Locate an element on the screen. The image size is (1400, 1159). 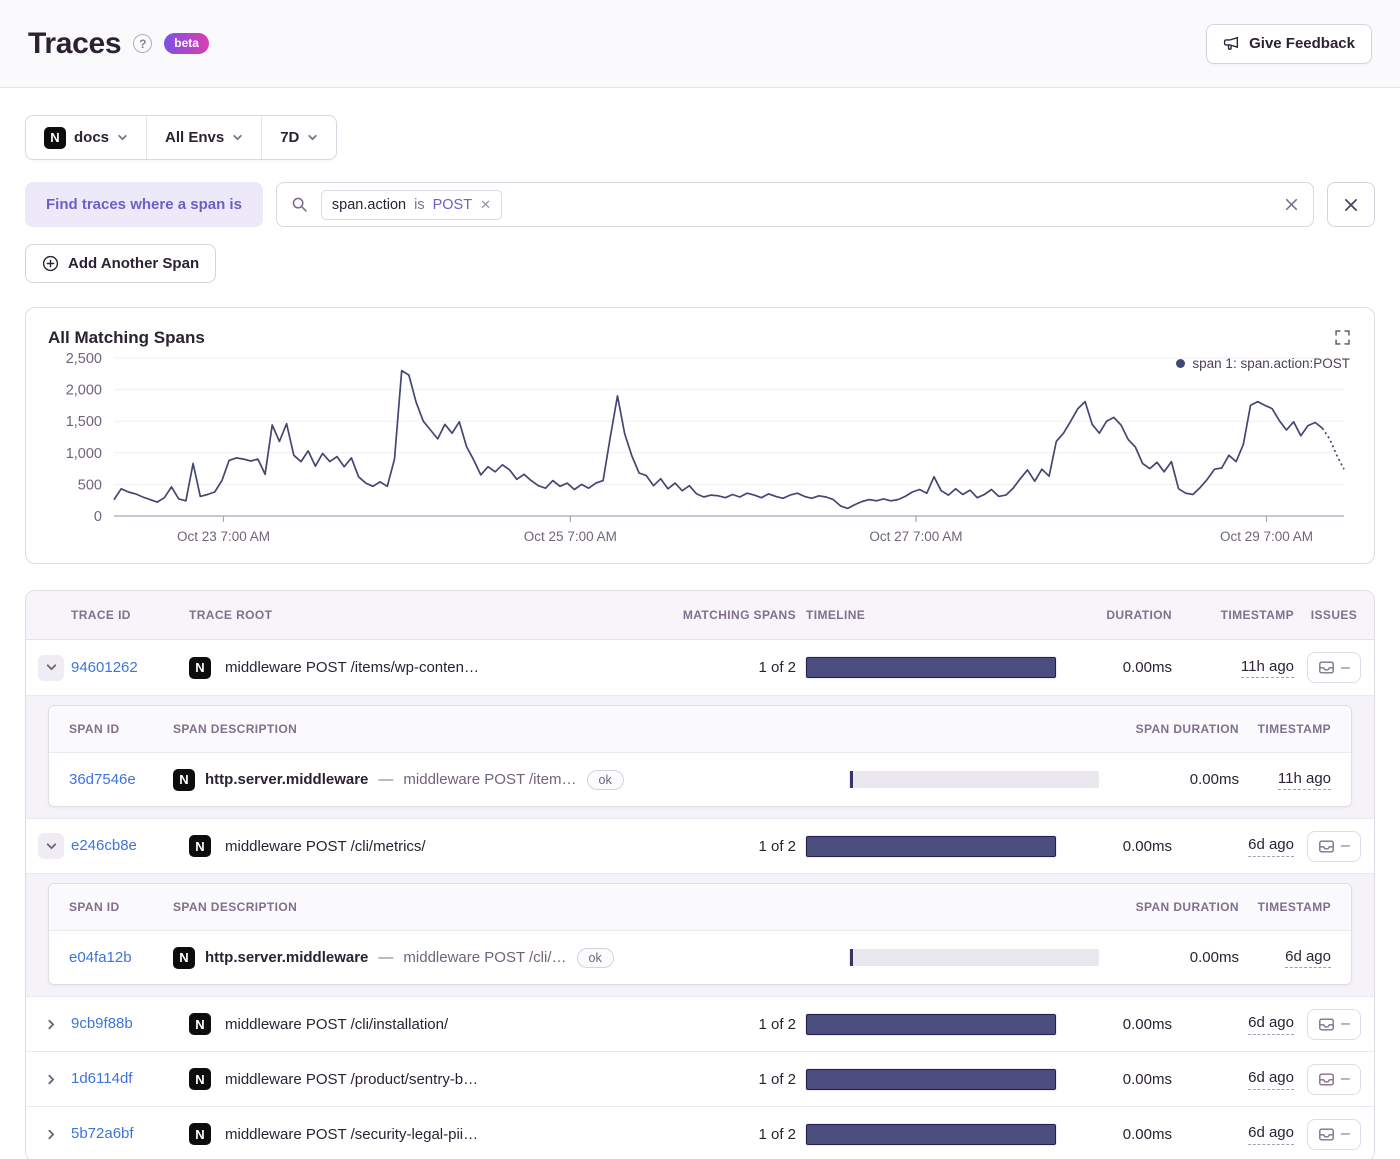
trace-id-cell: 5b72a6bf is located at coordinates (130, 1134).